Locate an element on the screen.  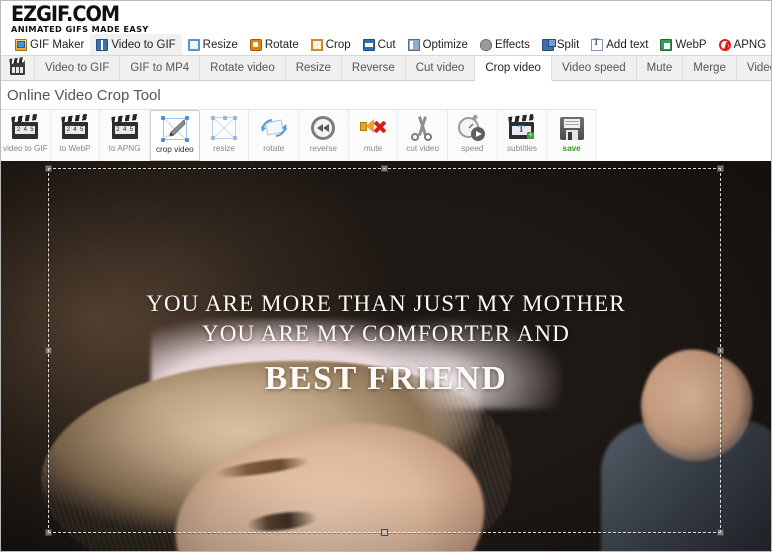
tool-video-to-gif: 245 video to GIF is located at coordinates (26, 135).